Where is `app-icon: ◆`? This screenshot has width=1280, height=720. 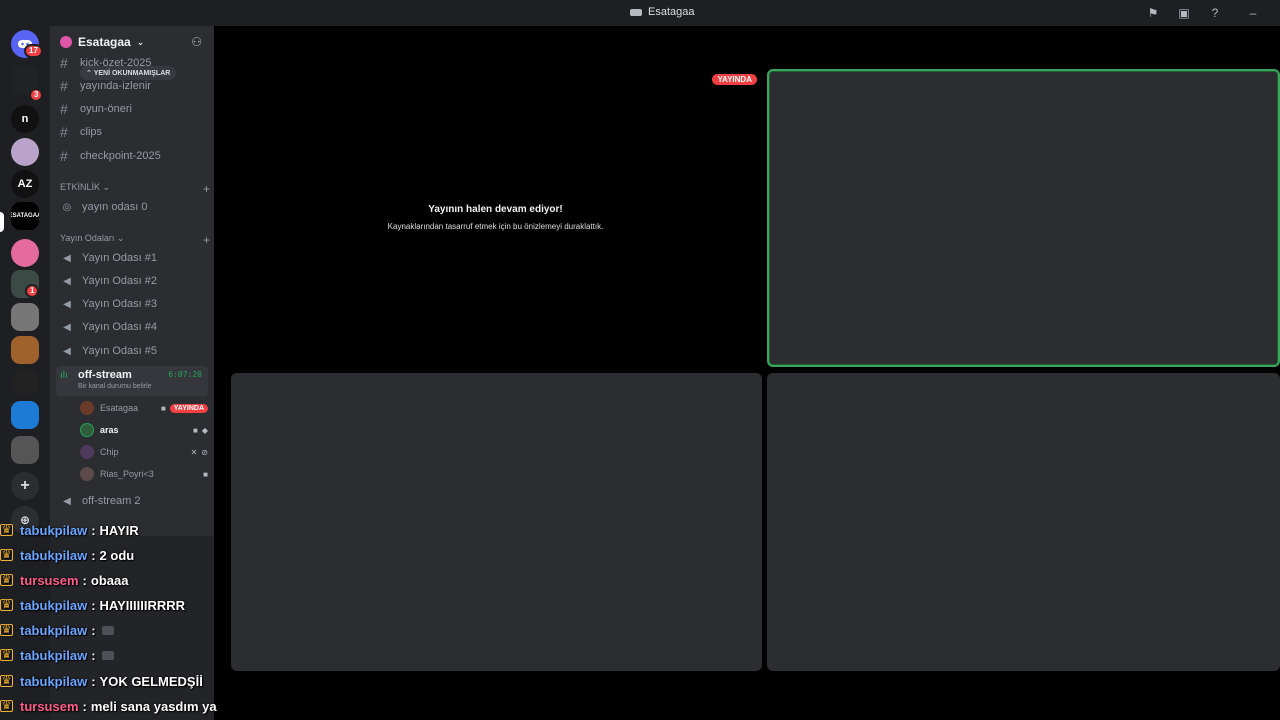 app-icon: ◆ is located at coordinates (204, 430).